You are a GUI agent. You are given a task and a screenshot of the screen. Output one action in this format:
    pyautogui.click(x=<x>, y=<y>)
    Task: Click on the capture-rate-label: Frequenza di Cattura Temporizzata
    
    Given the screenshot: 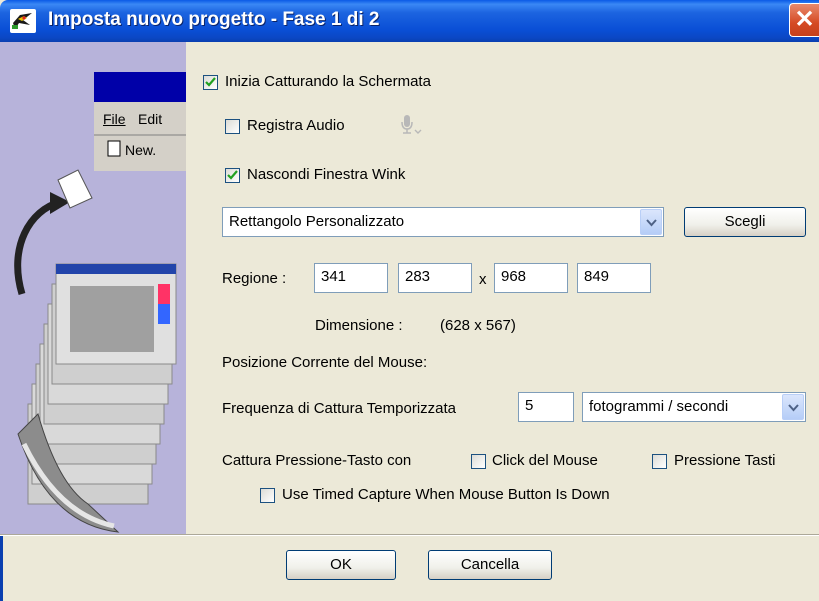 What is the action you would take?
    pyautogui.click(x=339, y=408)
    